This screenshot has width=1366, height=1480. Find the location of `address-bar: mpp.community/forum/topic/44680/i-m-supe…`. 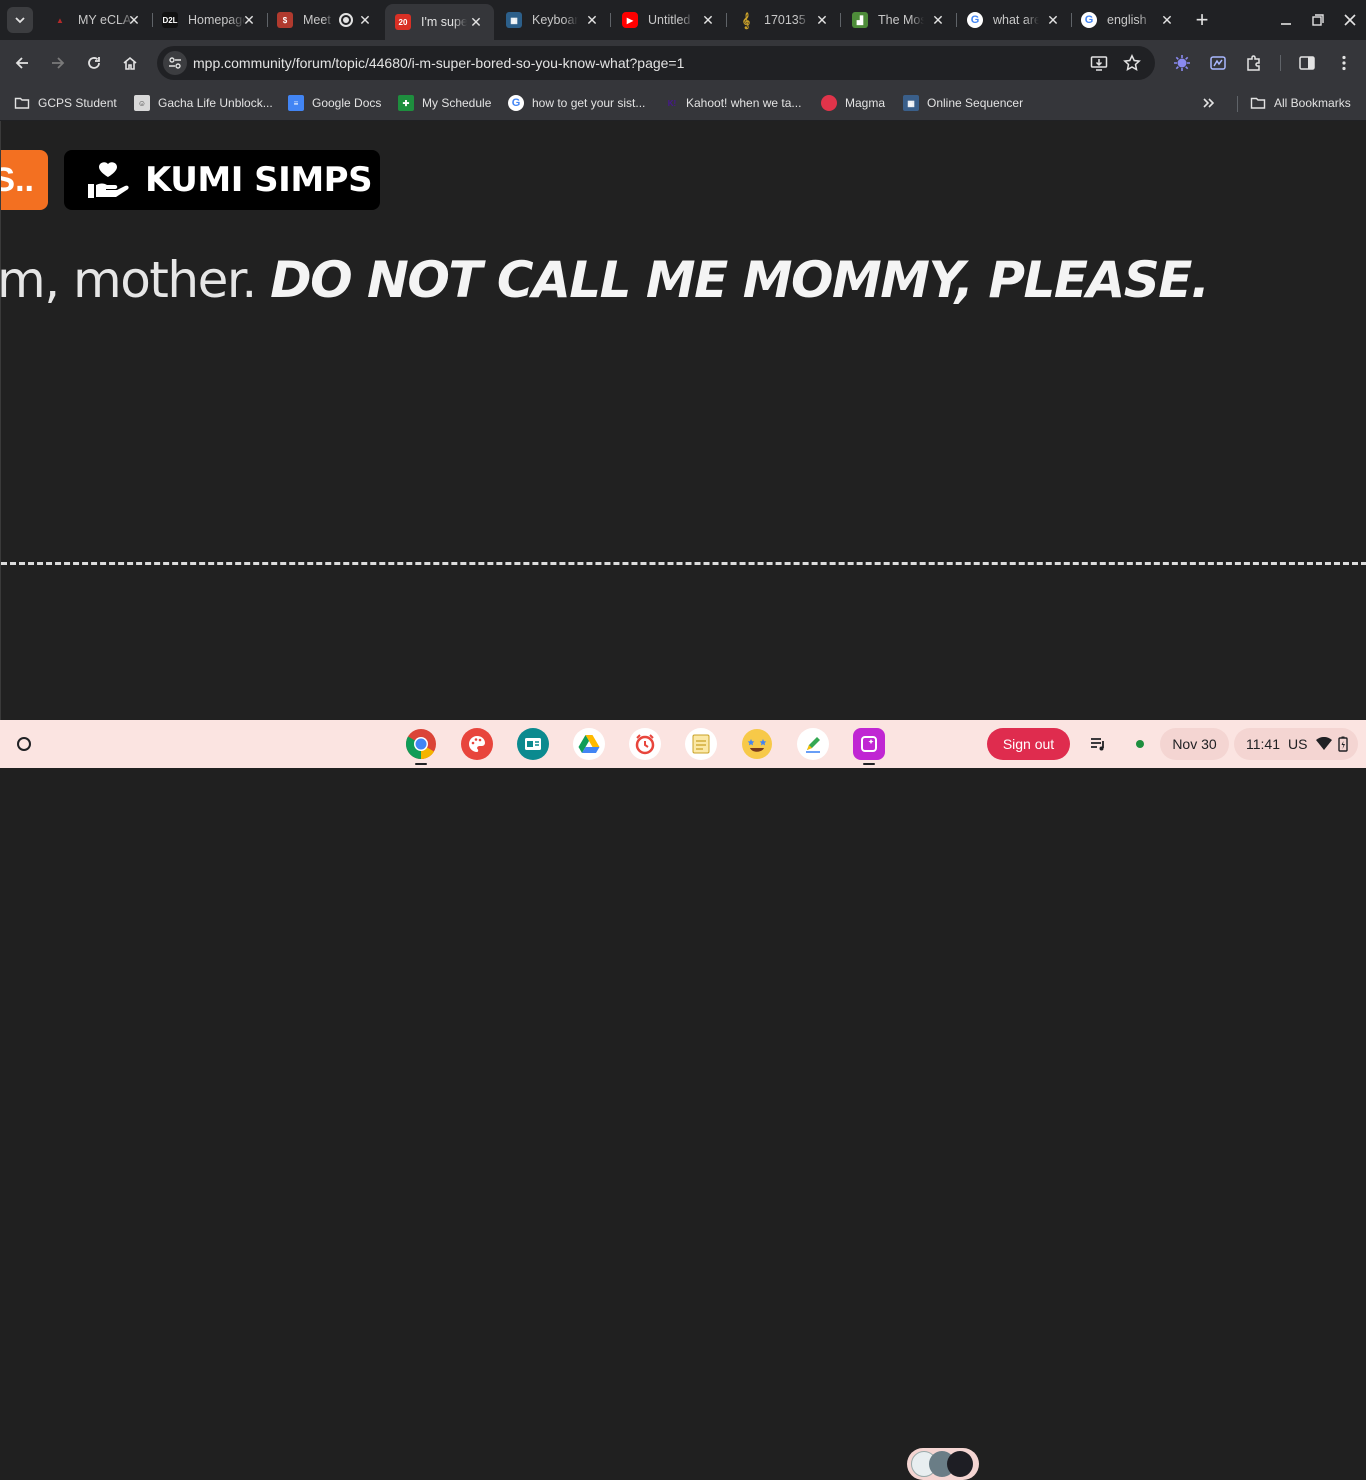

address-bar: mpp.community/forum/topic/44680/i-m-supe… is located at coordinates (656, 63).